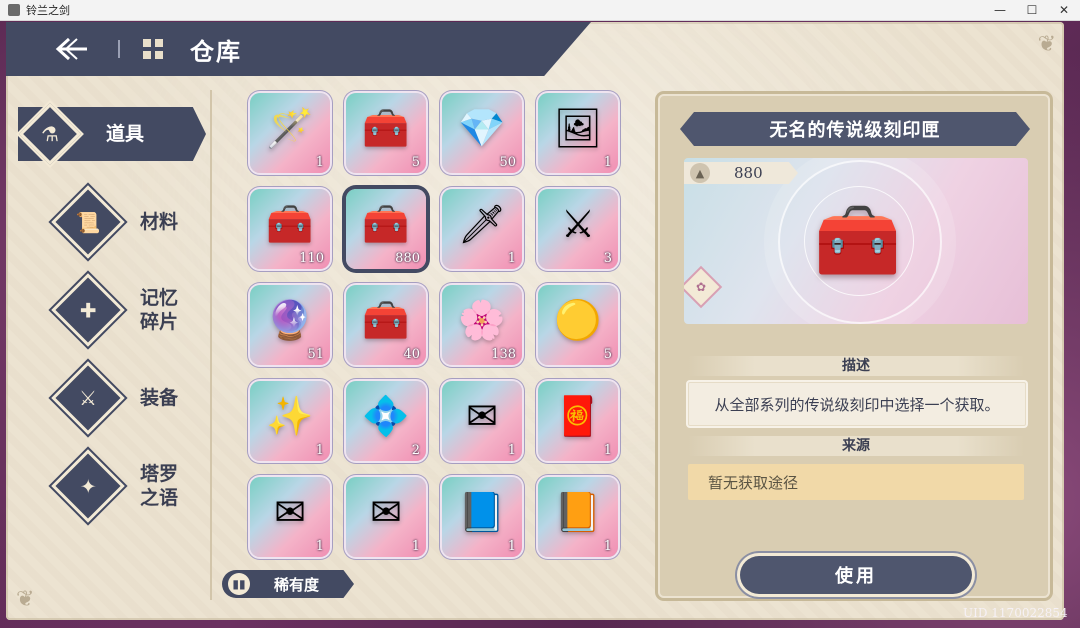  I want to click on back-arrow-icon, so click(71, 49).